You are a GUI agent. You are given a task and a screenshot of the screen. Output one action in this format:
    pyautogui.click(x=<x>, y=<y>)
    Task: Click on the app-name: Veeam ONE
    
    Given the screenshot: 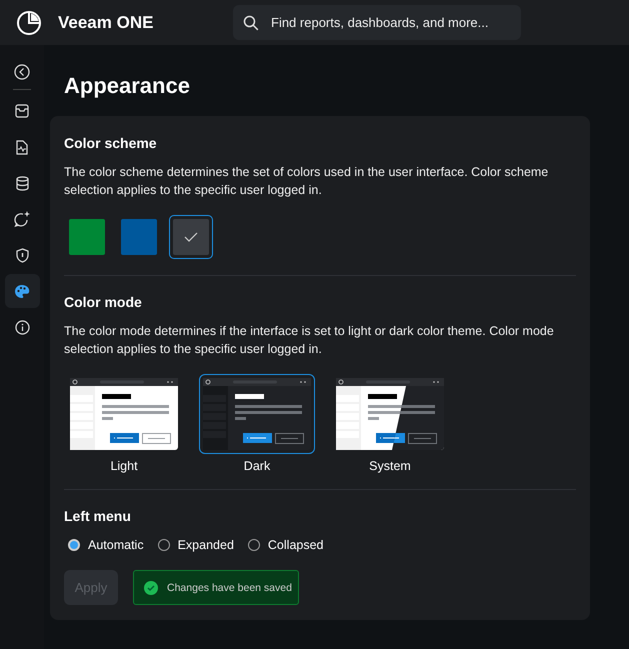 What is the action you would take?
    pyautogui.click(x=106, y=22)
    